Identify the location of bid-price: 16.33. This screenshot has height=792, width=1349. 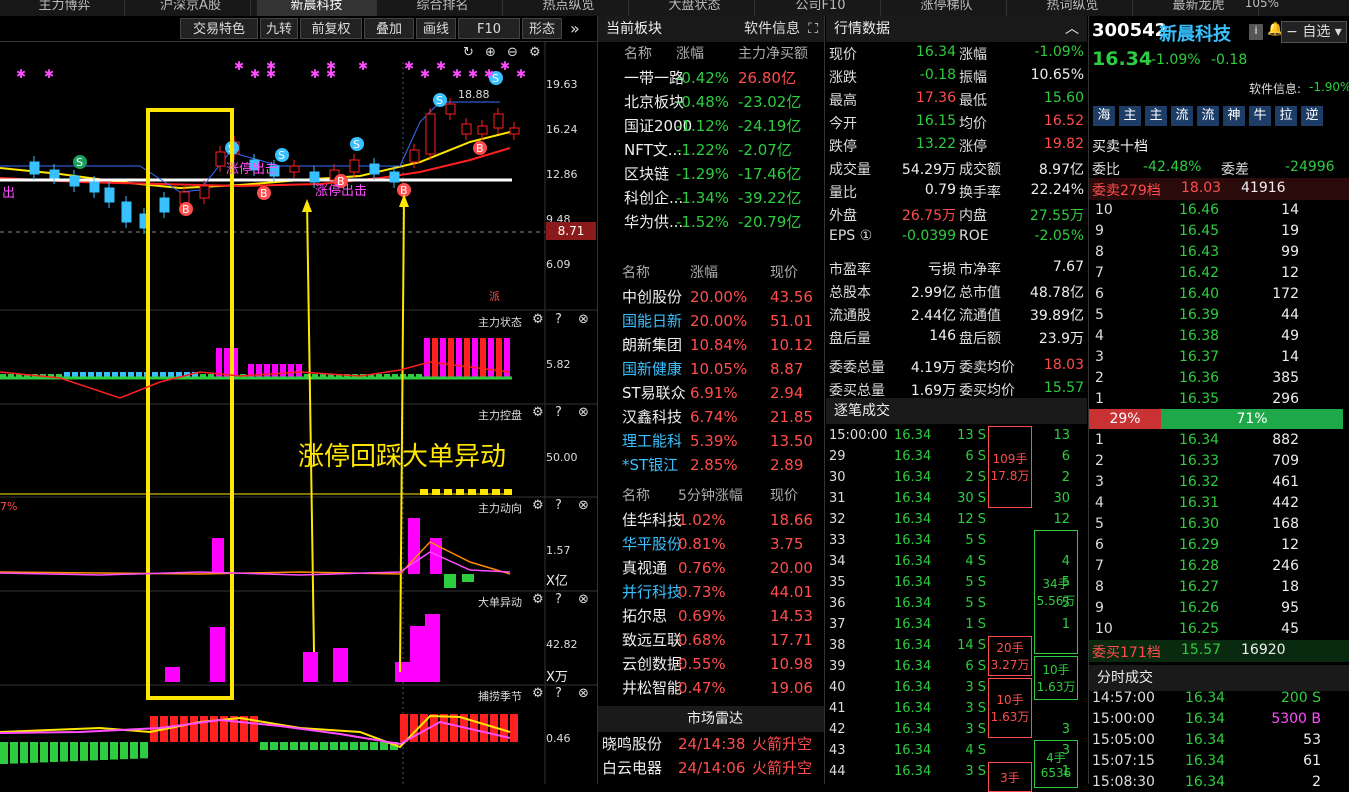
(1199, 461).